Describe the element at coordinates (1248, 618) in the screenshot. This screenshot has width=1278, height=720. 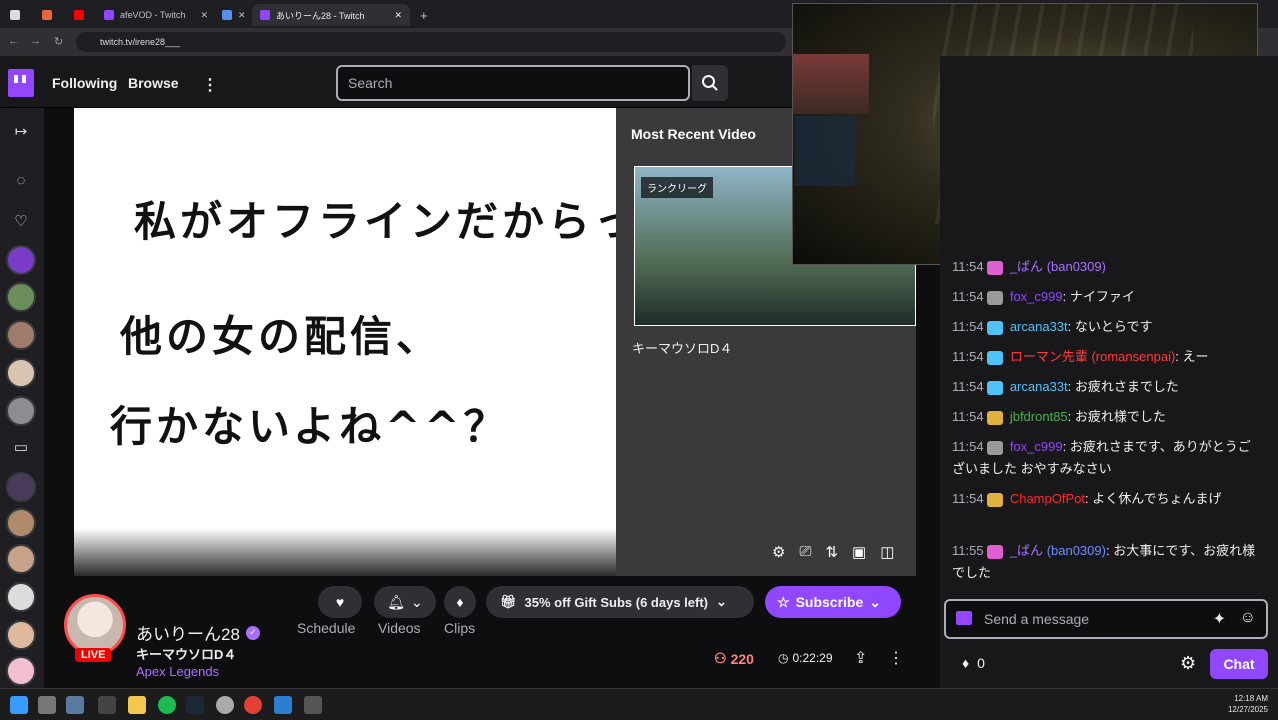
I see `emote-icon: ☺` at that location.